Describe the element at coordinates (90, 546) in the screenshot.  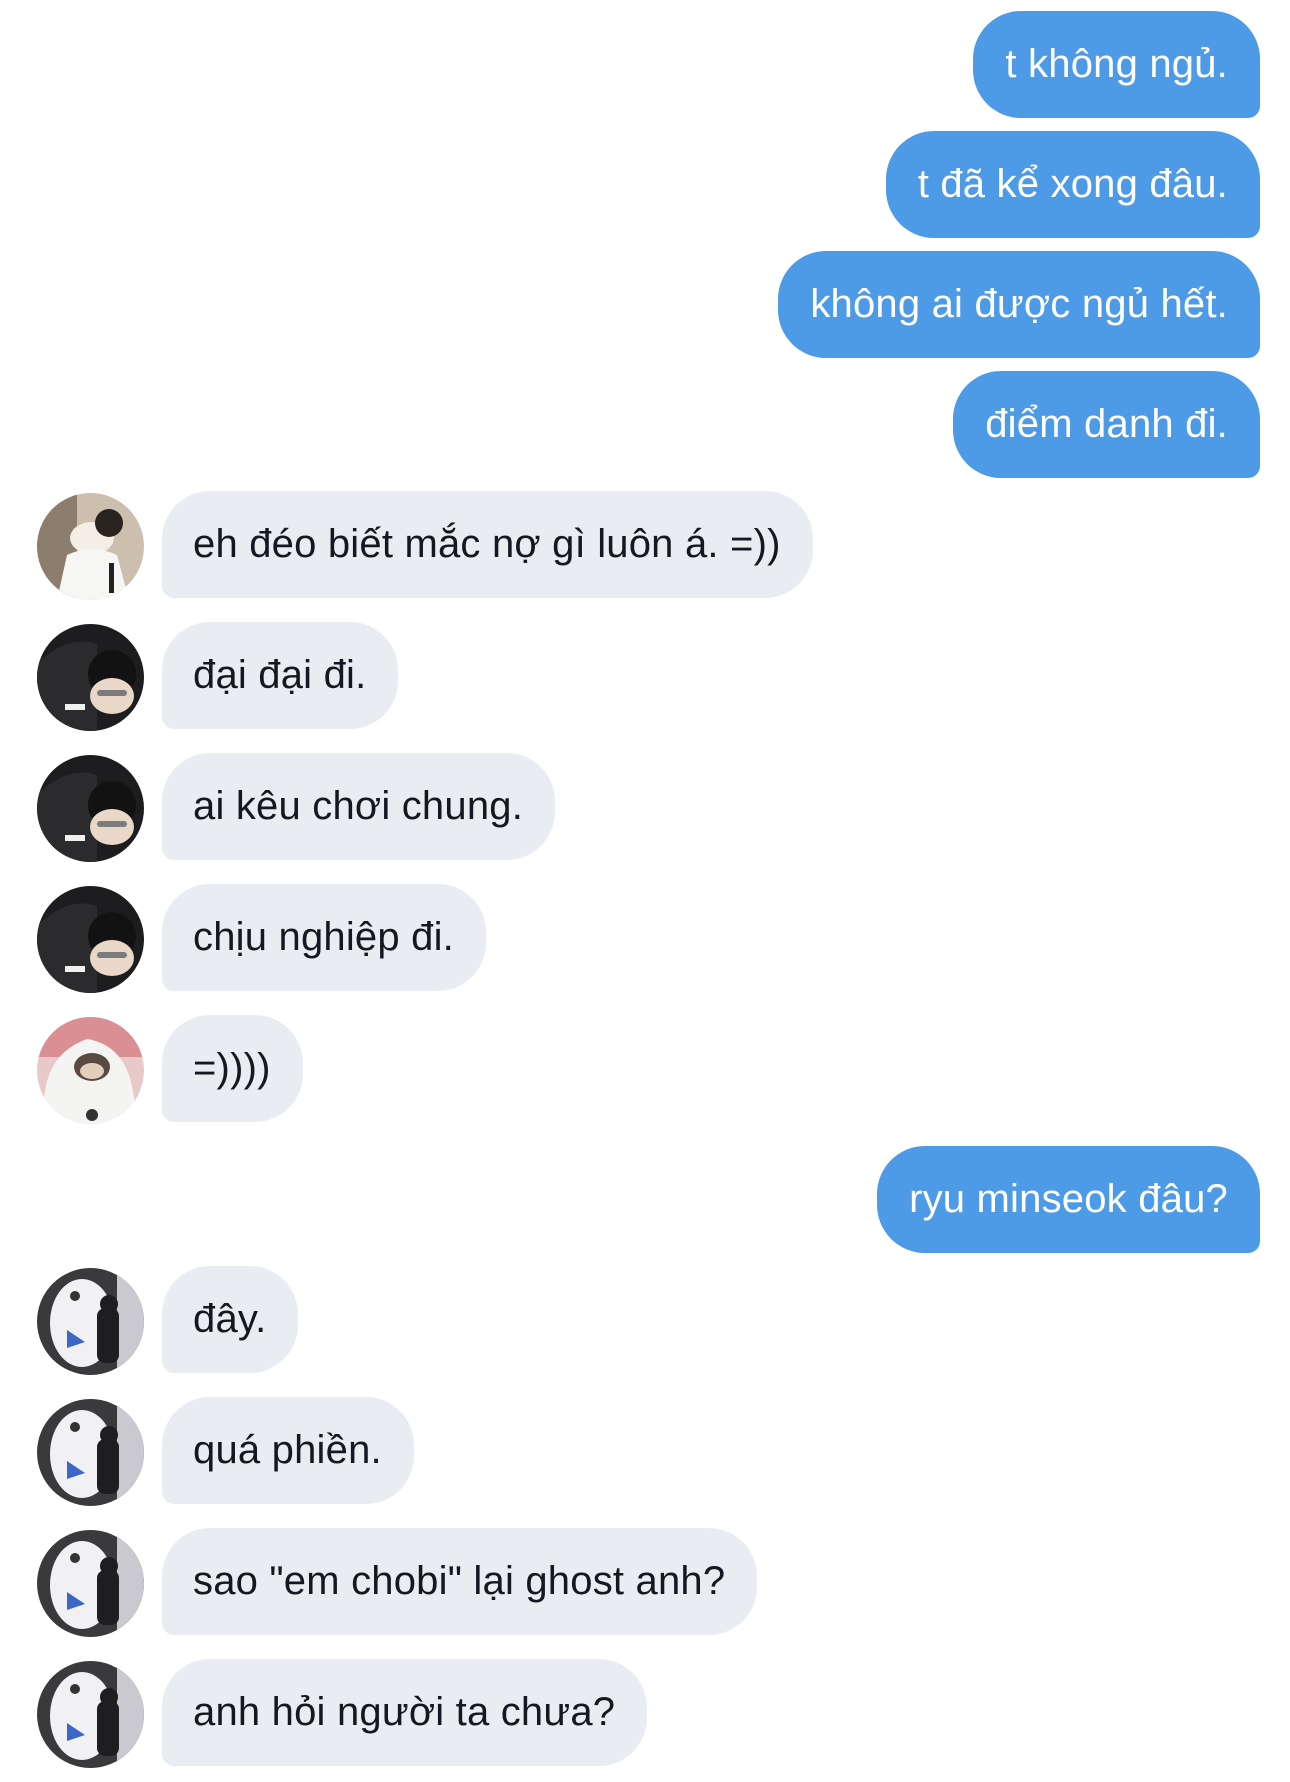
I see `avatar-dog-hug` at that location.